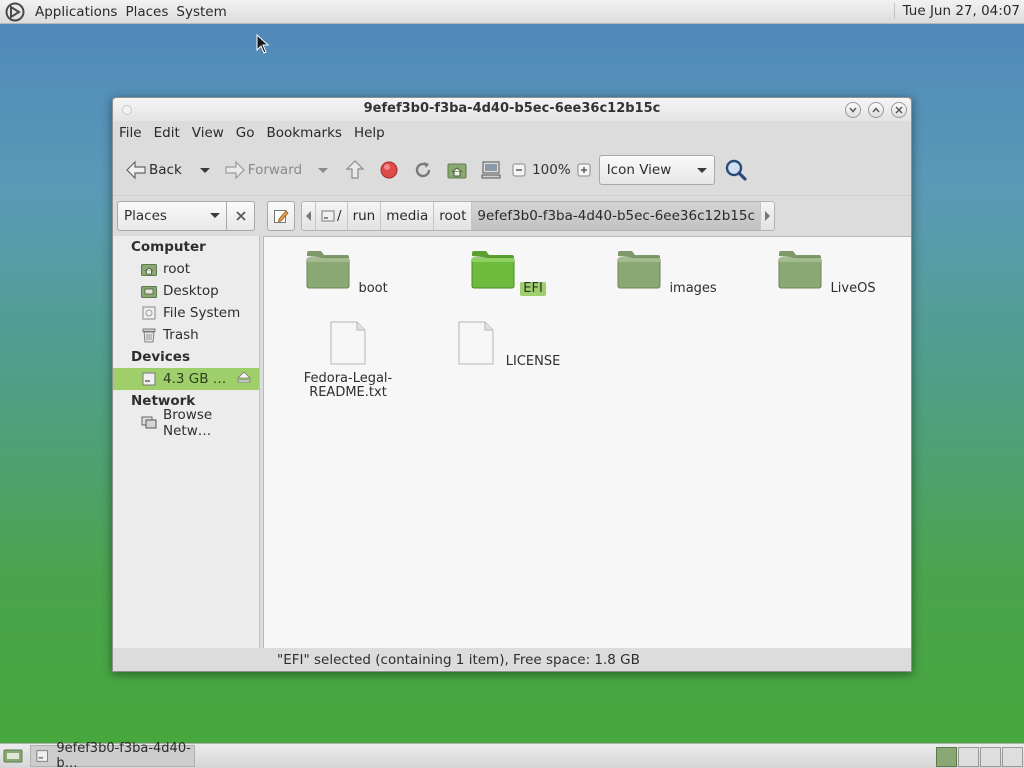 The height and width of the screenshot is (768, 1024). What do you see at coordinates (736, 170) in the screenshot?
I see `search-button` at bounding box center [736, 170].